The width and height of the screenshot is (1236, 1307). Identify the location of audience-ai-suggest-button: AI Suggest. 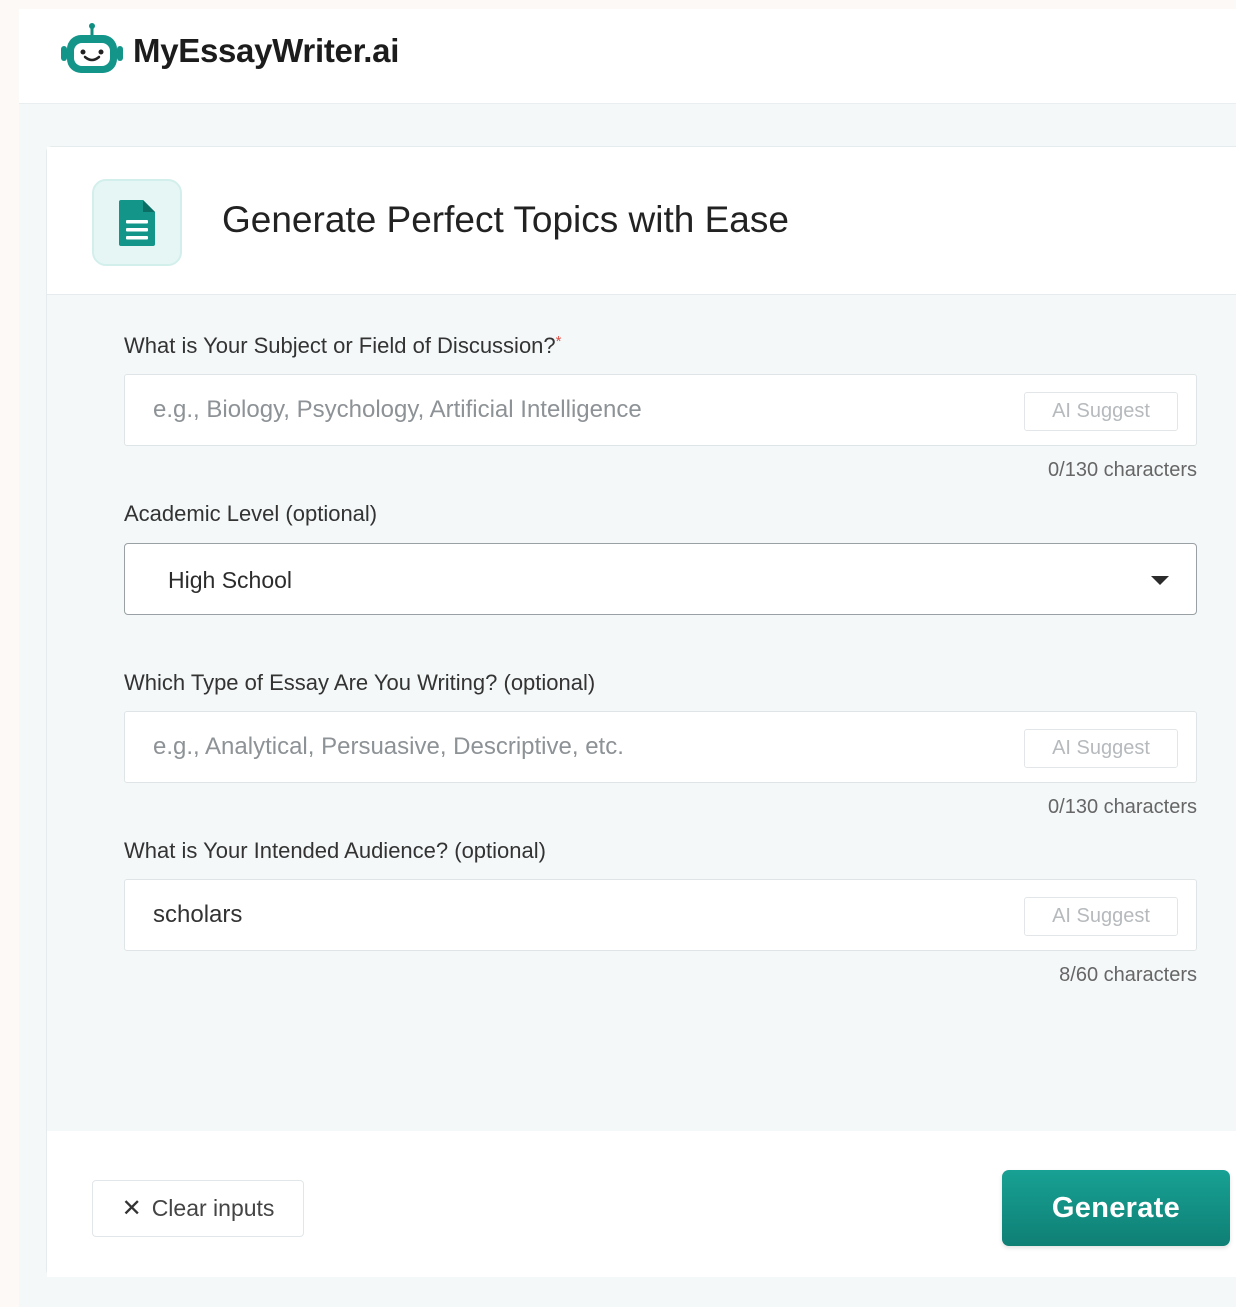
(1101, 916).